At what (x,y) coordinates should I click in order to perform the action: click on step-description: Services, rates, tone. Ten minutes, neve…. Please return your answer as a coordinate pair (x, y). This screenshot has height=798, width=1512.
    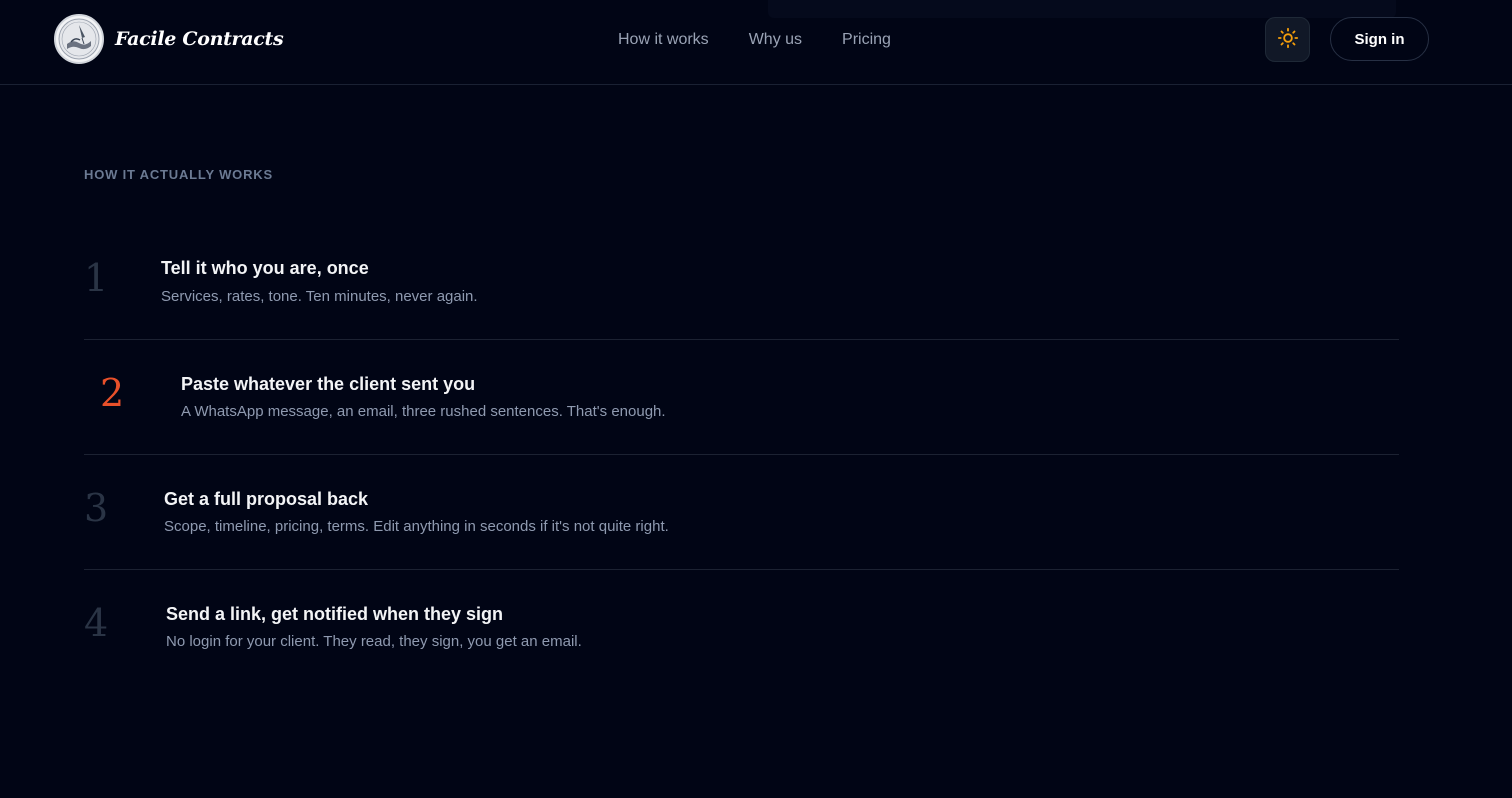
    Looking at the image, I should click on (319, 296).